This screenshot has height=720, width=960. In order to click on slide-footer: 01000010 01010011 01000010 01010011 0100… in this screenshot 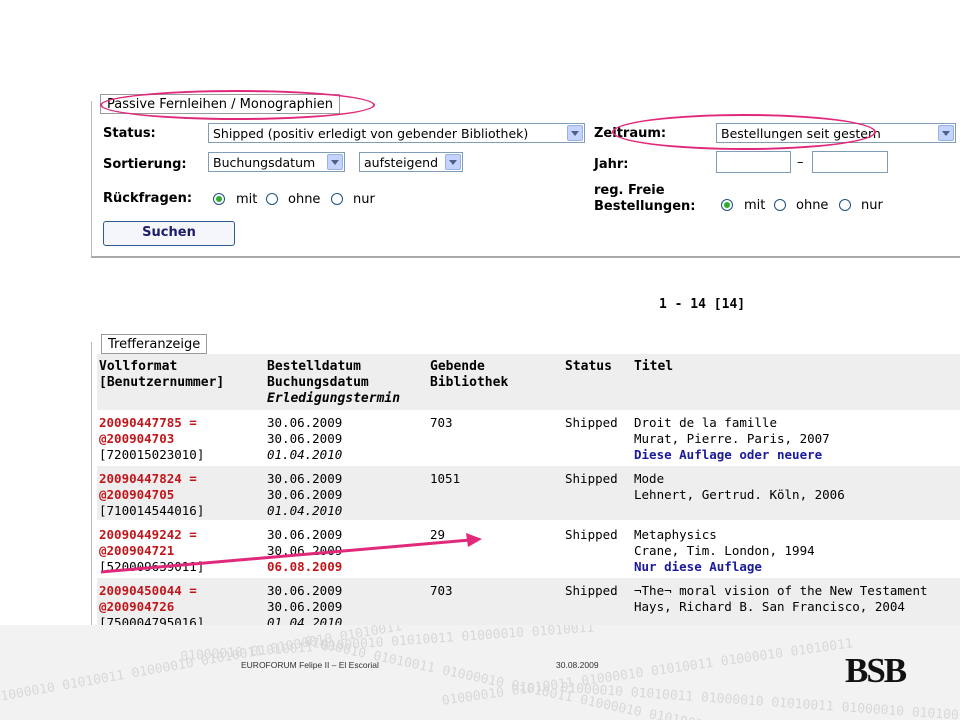, I will do `click(480, 672)`.